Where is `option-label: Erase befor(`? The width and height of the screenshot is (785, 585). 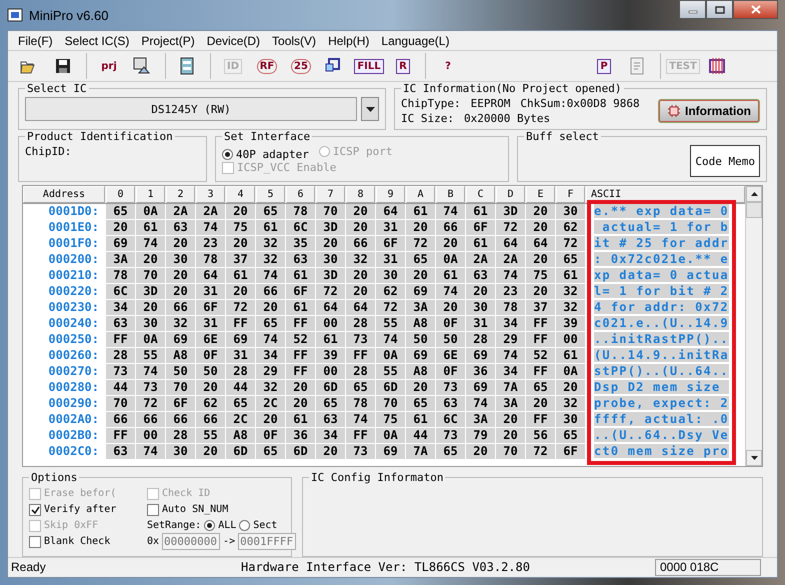
option-label: Erase befor( is located at coordinates (80, 494).